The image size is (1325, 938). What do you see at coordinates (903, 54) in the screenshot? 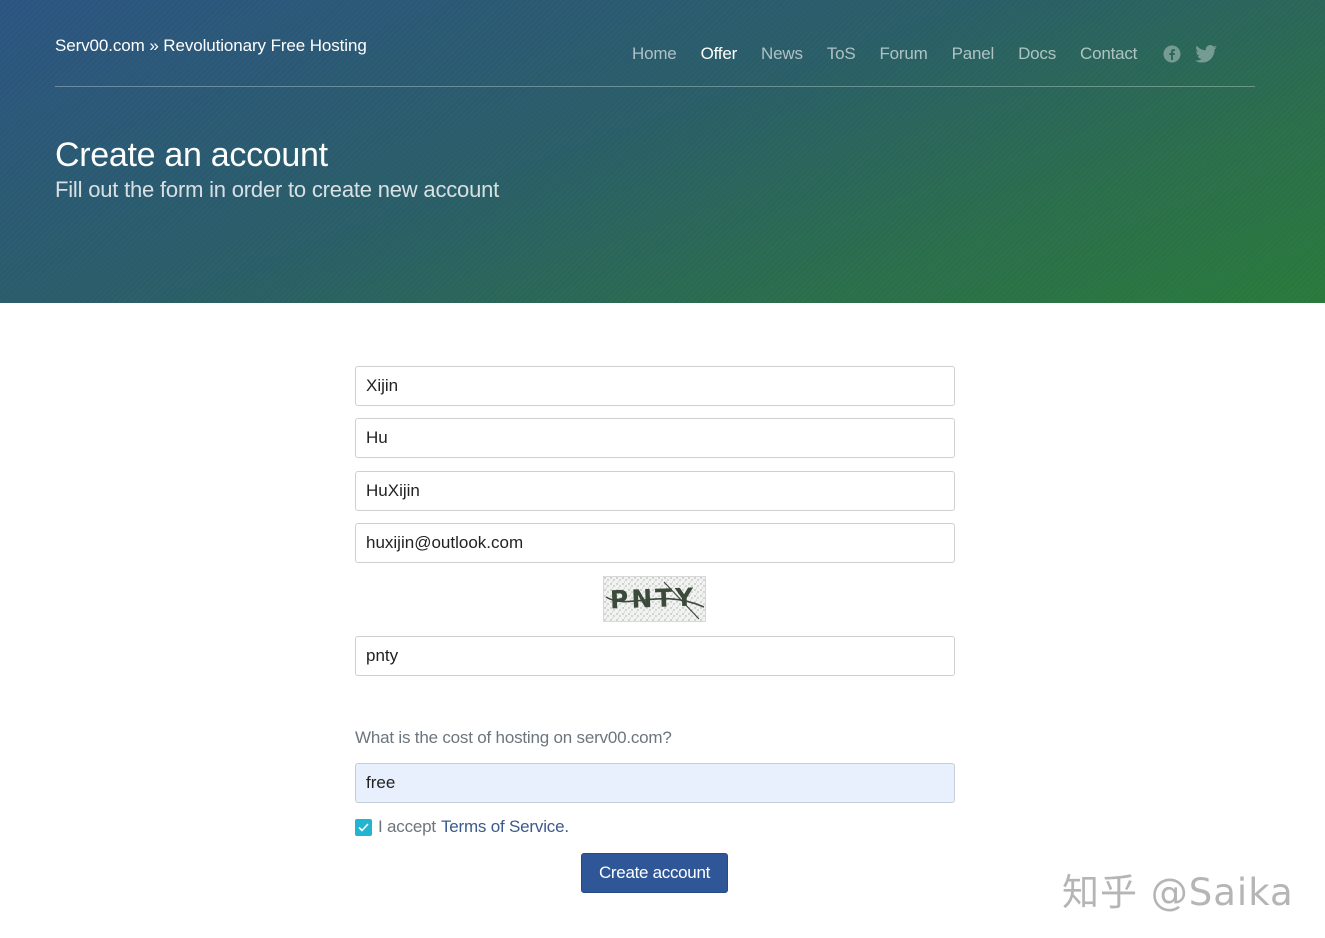
I see `nav-forum: Forum` at bounding box center [903, 54].